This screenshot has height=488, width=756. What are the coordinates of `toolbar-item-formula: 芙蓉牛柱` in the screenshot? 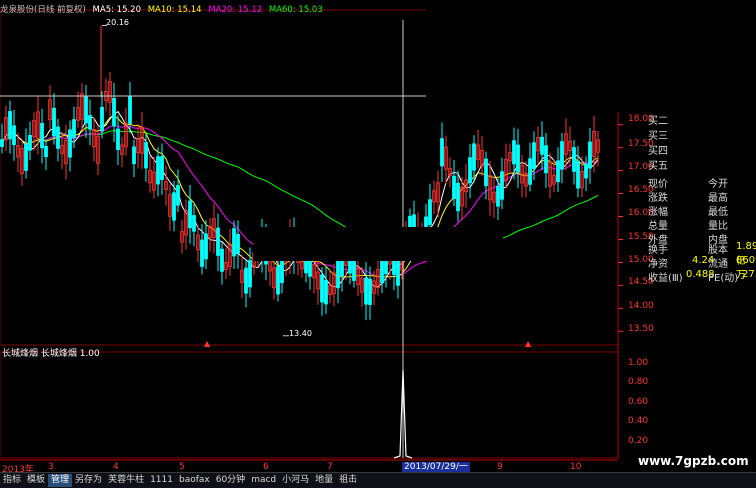 It's located at (126, 480).